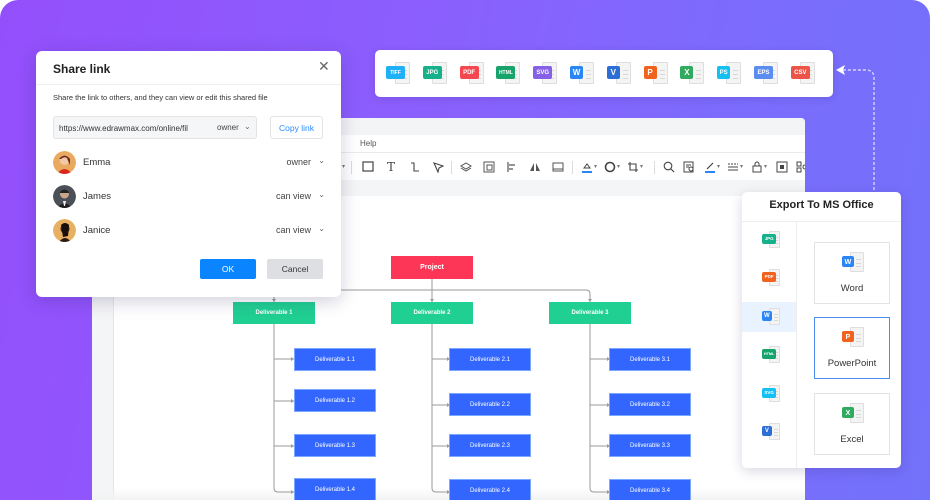 The height and width of the screenshot is (500, 930). I want to click on shape-style-icon, so click(610, 167).